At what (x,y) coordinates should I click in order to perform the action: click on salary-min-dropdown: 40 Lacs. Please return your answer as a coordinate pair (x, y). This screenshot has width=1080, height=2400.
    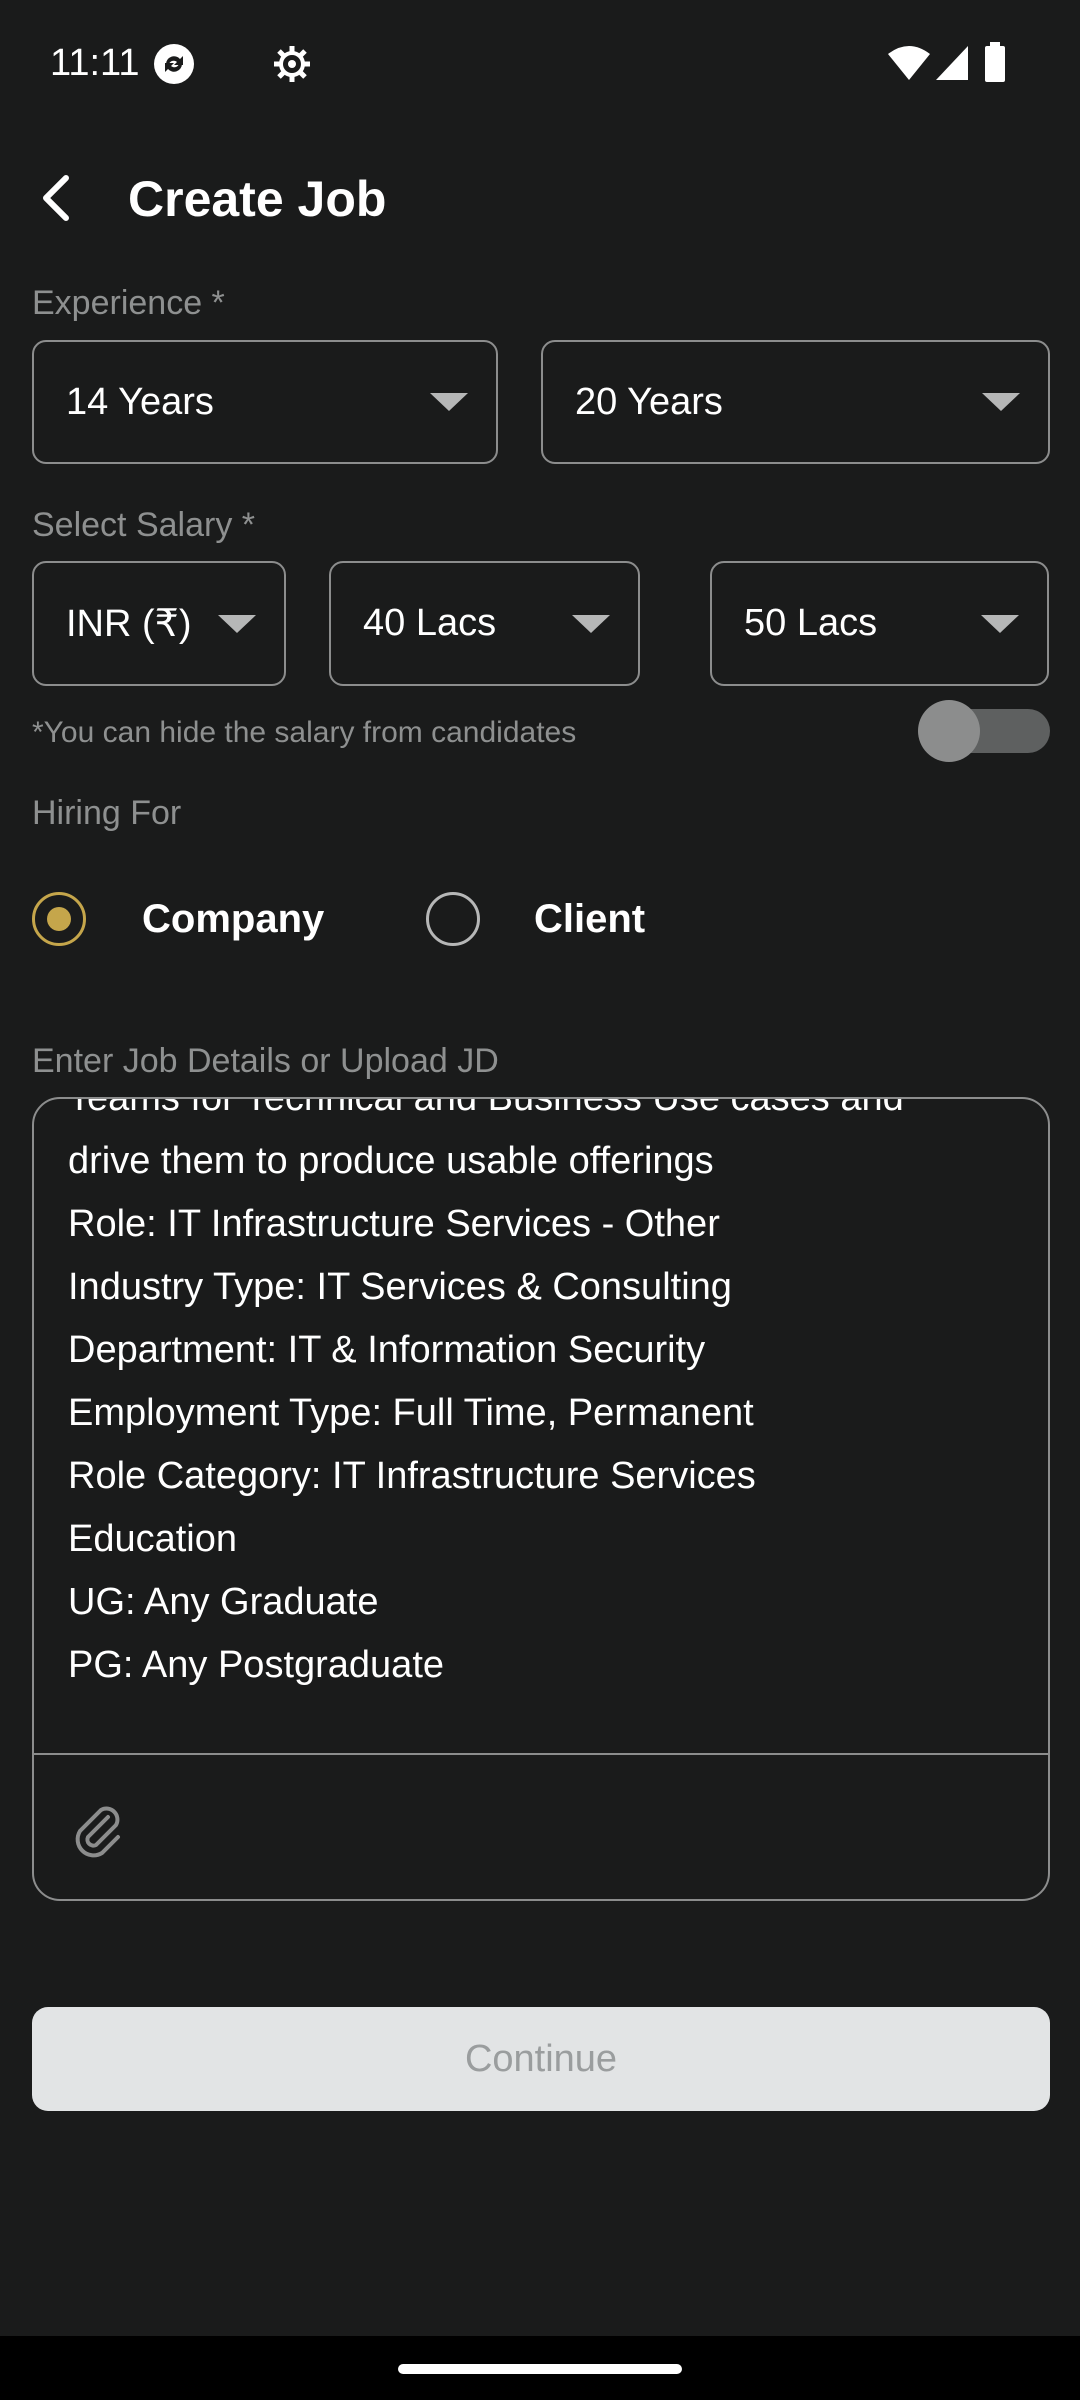
    Looking at the image, I should click on (484, 623).